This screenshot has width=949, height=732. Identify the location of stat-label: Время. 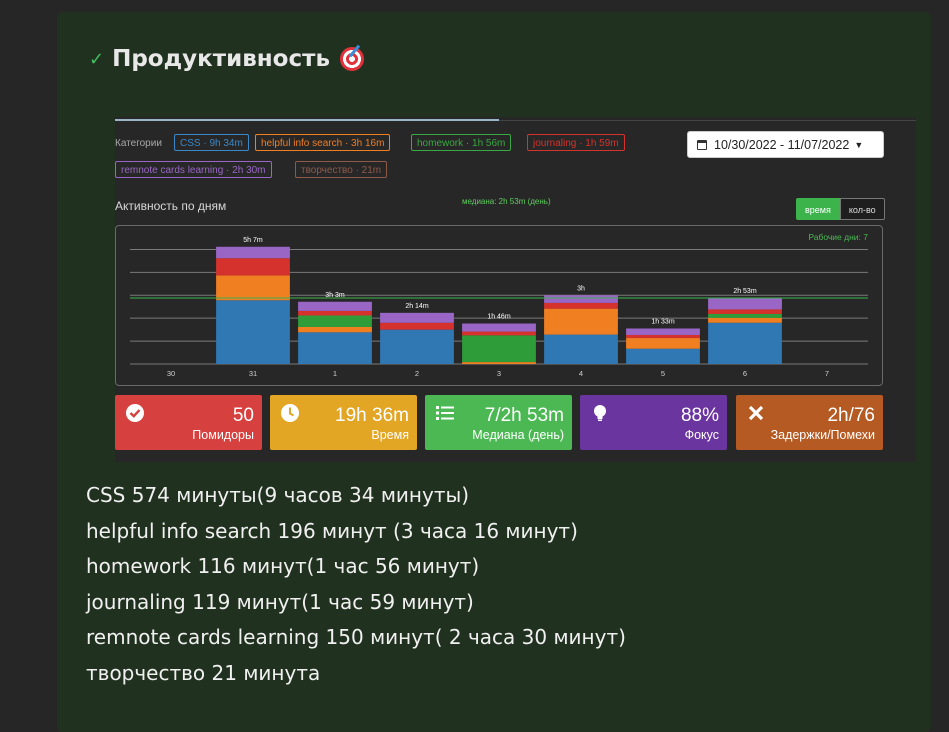
(390, 435).